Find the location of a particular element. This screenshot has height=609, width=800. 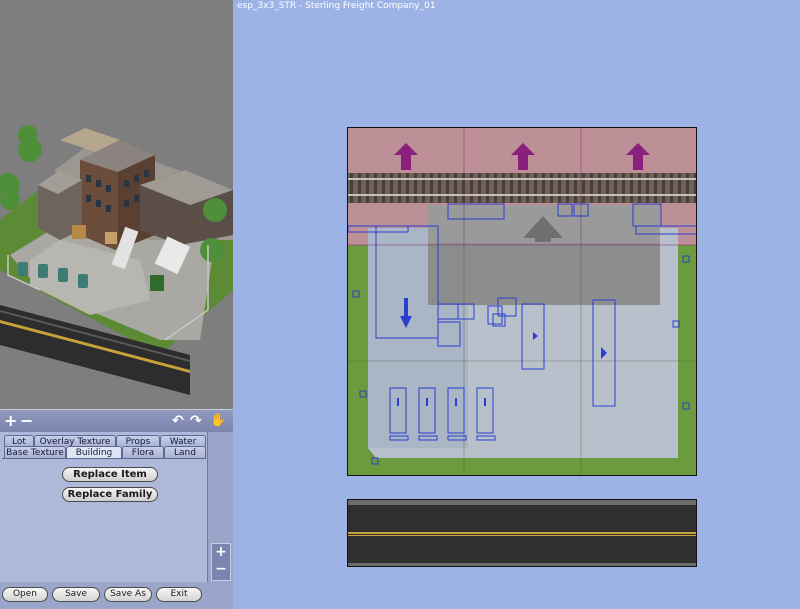

tab-flora: Flora is located at coordinates (143, 452).